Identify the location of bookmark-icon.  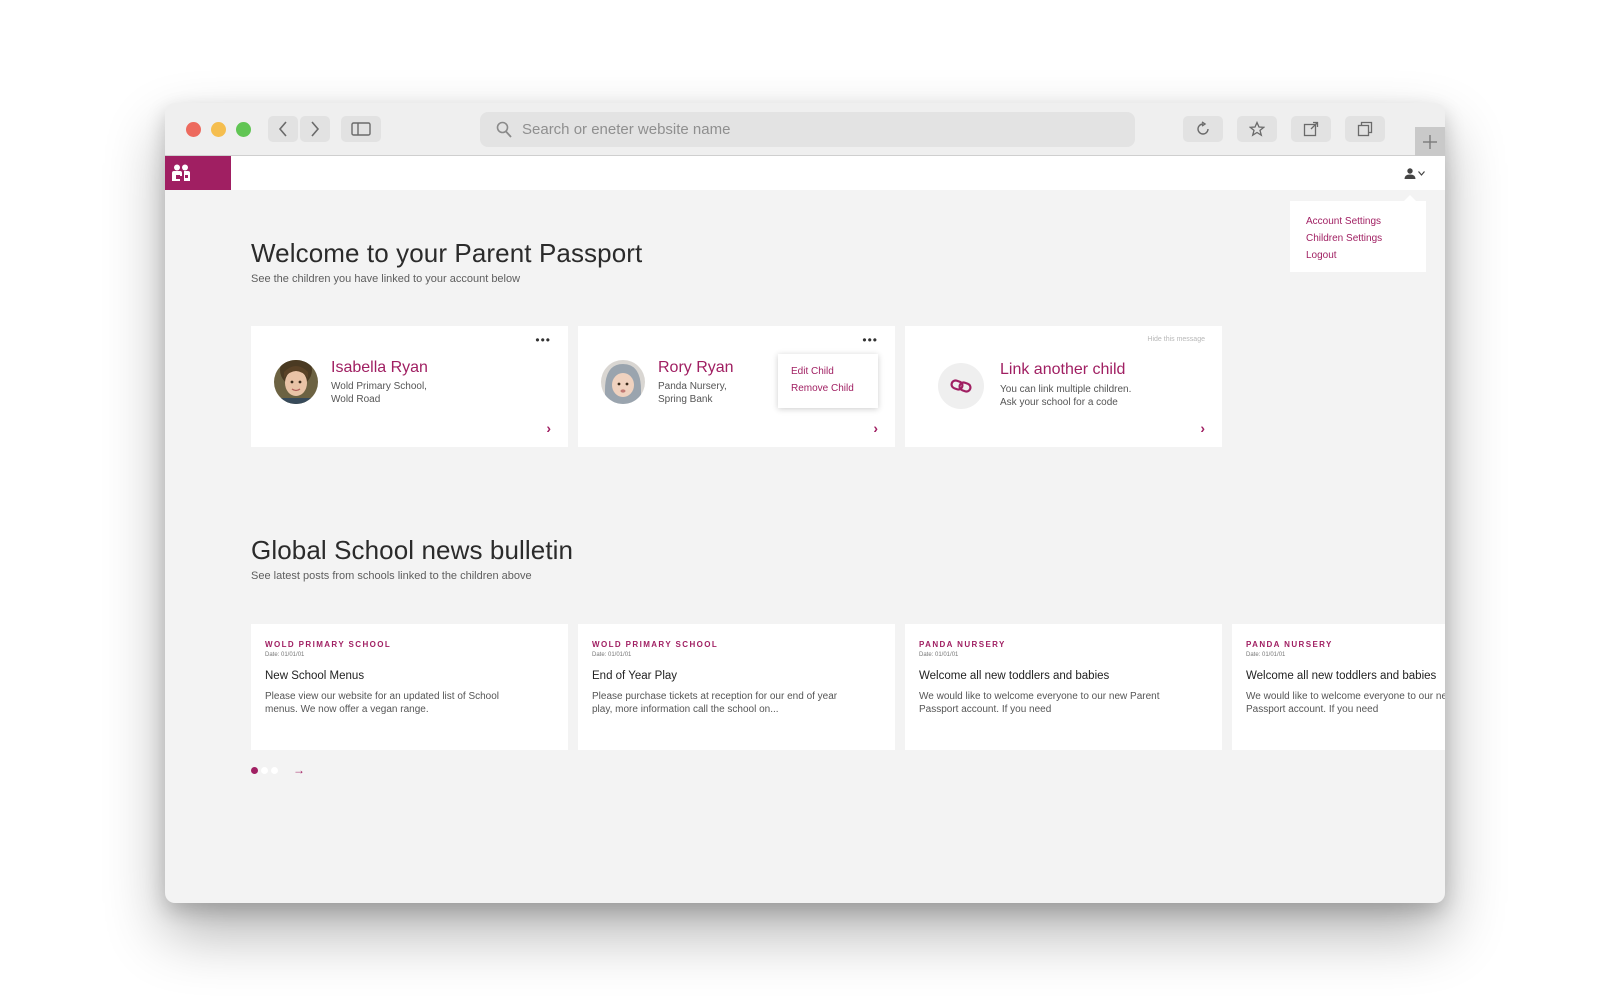
(1257, 129).